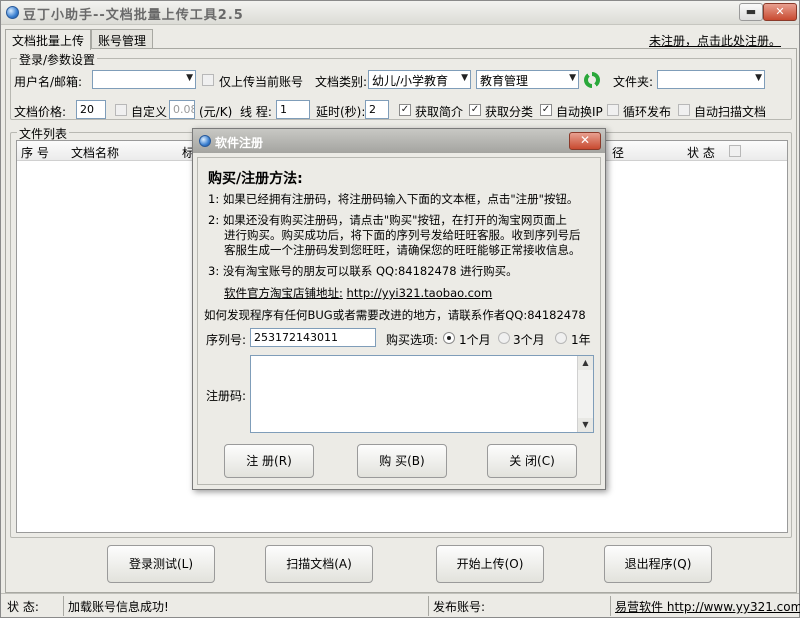 This screenshot has width=800, height=618. Describe the element at coordinates (387, 220) in the screenshot. I see `instruction-2a: 2: 如果还没有购买注册码，请点击"购买"按钮，在打开的淘宝网页面上` at that location.